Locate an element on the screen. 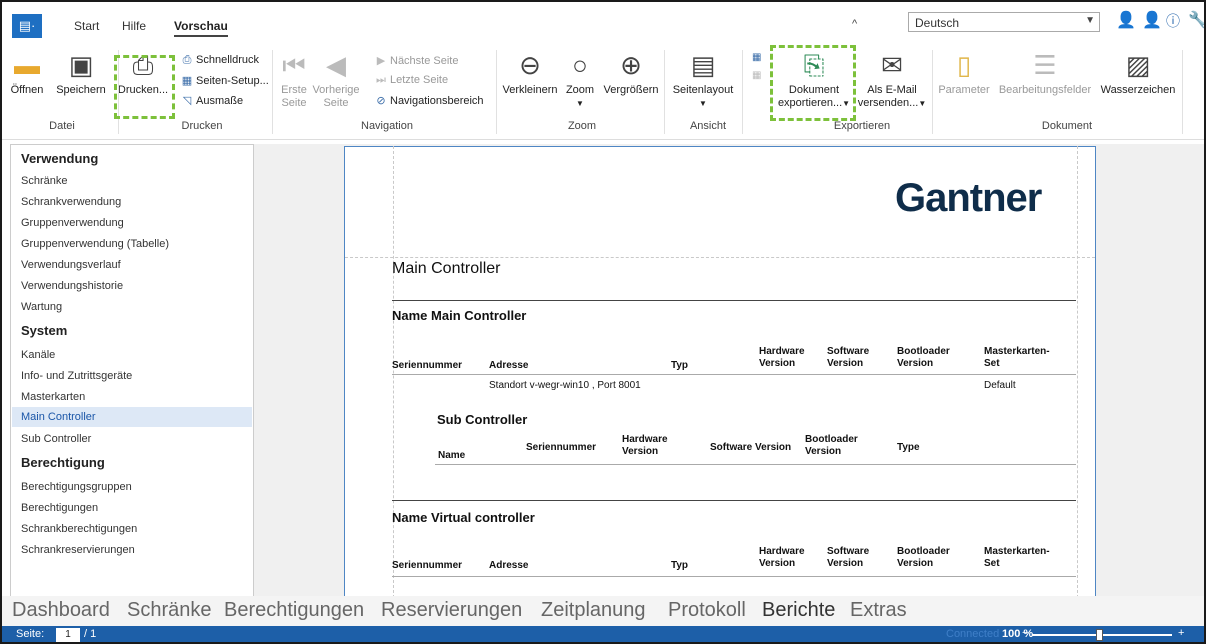 The height and width of the screenshot is (644, 1206). group-zoom-label: Zoom is located at coordinates (582, 126).